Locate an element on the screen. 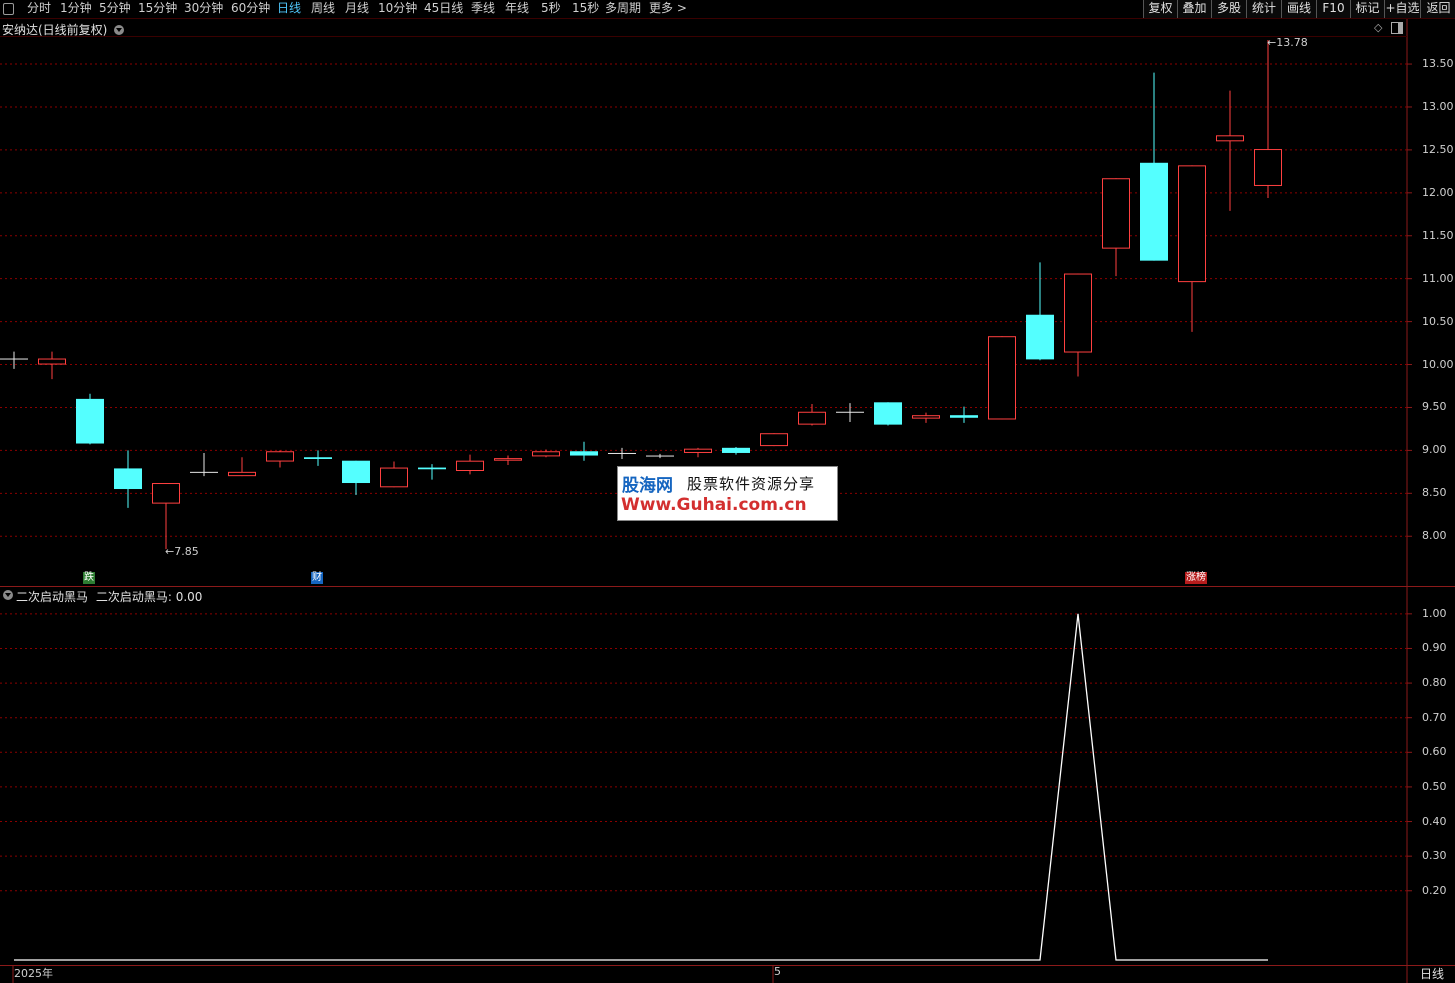 The height and width of the screenshot is (983, 1455). y-tick-label: 0.90 is located at coordinates (1434, 648).